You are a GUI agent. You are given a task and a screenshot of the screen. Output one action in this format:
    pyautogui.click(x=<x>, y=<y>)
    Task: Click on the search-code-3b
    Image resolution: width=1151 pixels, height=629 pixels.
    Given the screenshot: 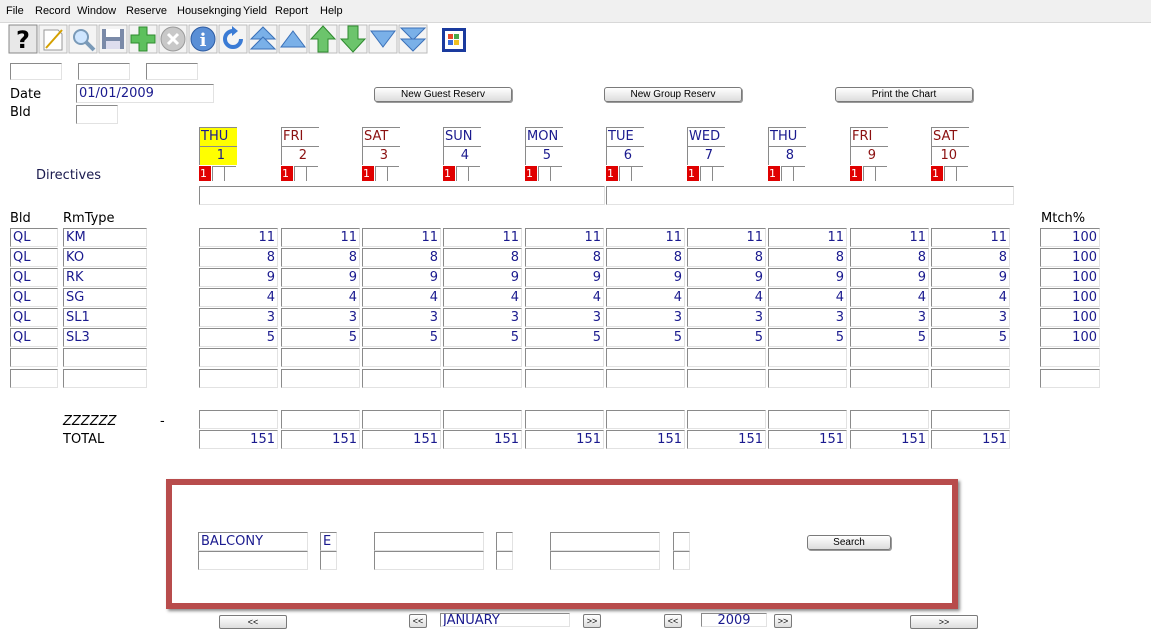 What is the action you would take?
    pyautogui.click(x=681, y=560)
    